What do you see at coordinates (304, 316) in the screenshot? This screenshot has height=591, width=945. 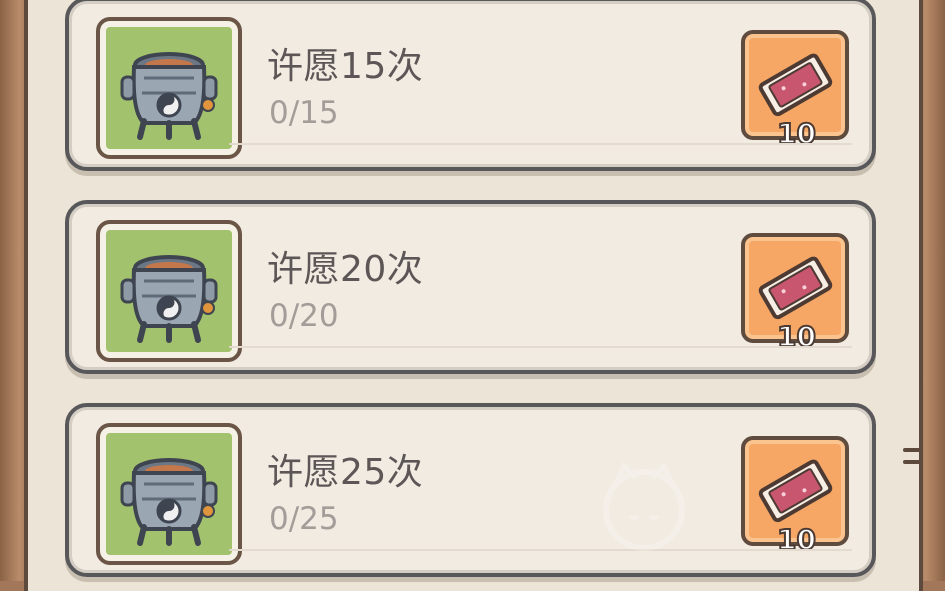 I see `task-progress: 0/20` at bounding box center [304, 316].